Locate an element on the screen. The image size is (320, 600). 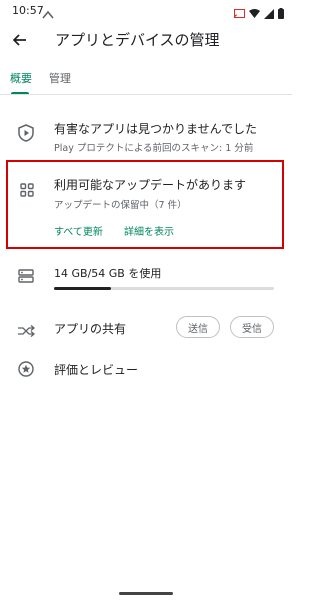
storage-label: 14 GB/54 GB を使用 is located at coordinates (108, 273).